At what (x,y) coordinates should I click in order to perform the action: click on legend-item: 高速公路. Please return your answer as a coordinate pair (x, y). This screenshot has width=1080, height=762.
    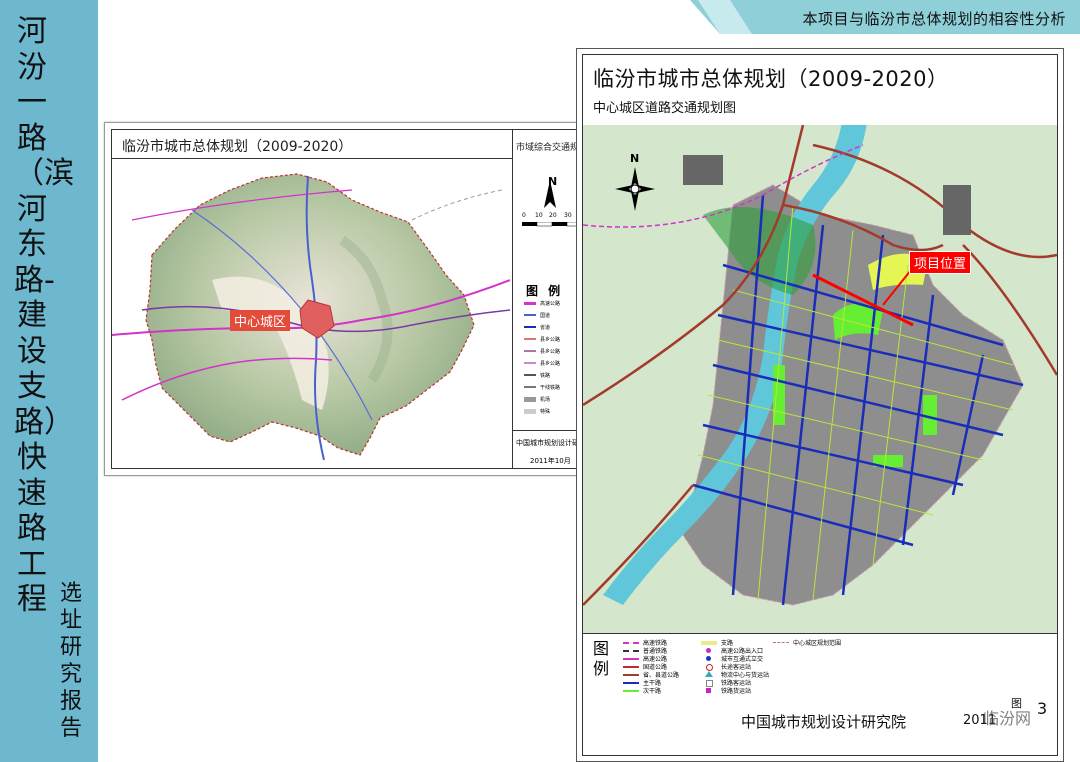
    Looking at the image, I should click on (550, 304).